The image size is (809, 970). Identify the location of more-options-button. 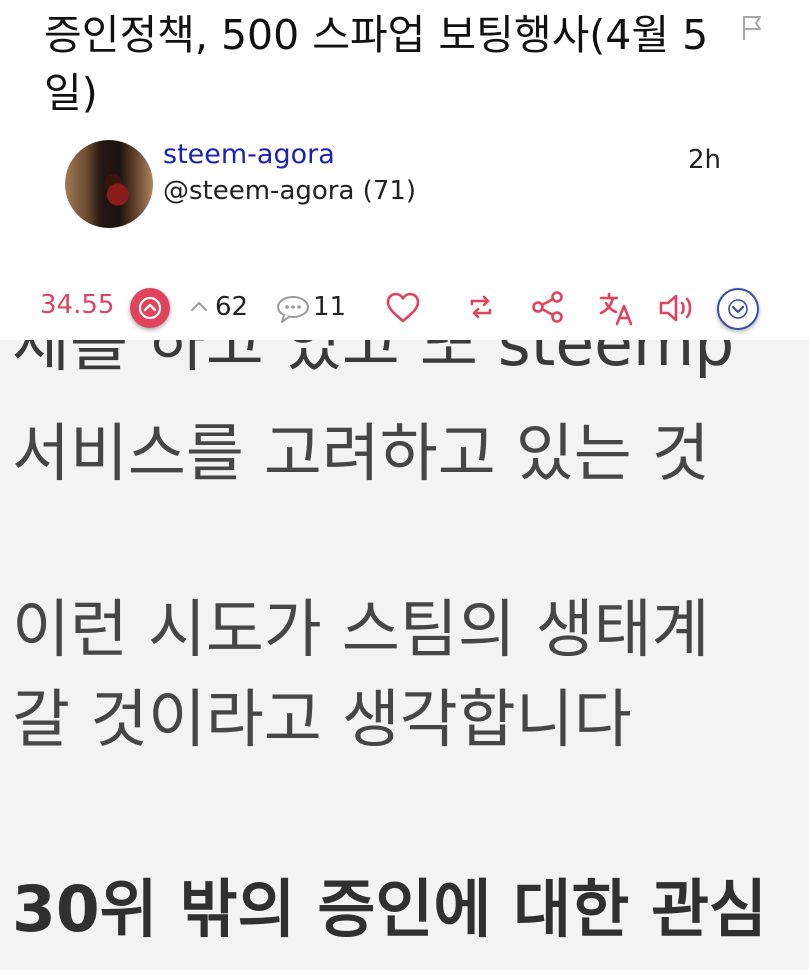
(738, 309).